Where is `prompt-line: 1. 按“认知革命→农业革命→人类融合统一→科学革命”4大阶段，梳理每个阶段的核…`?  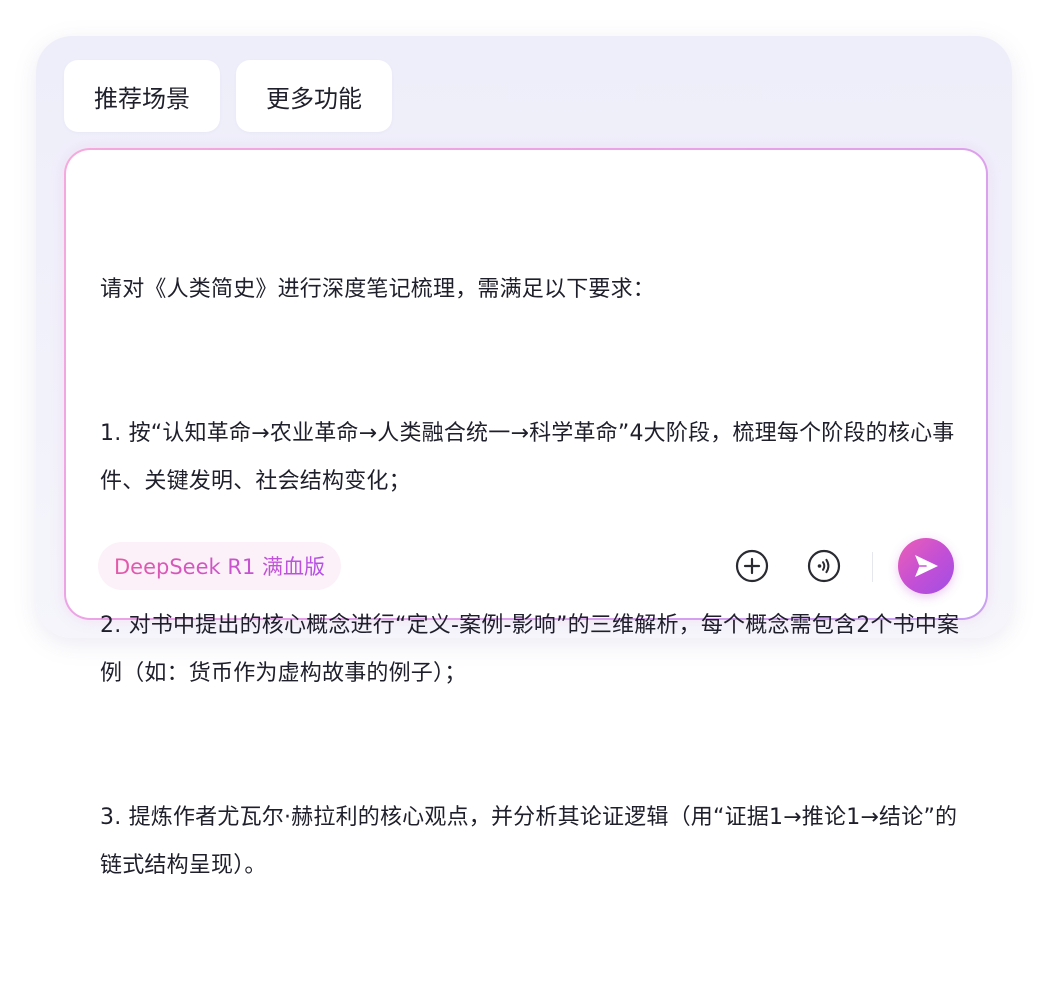
prompt-line: 1. 按“认知革命→农业革命→人类融合统一→科学革命”4大阶段，梳理每个阶段的核… is located at coordinates (527, 457).